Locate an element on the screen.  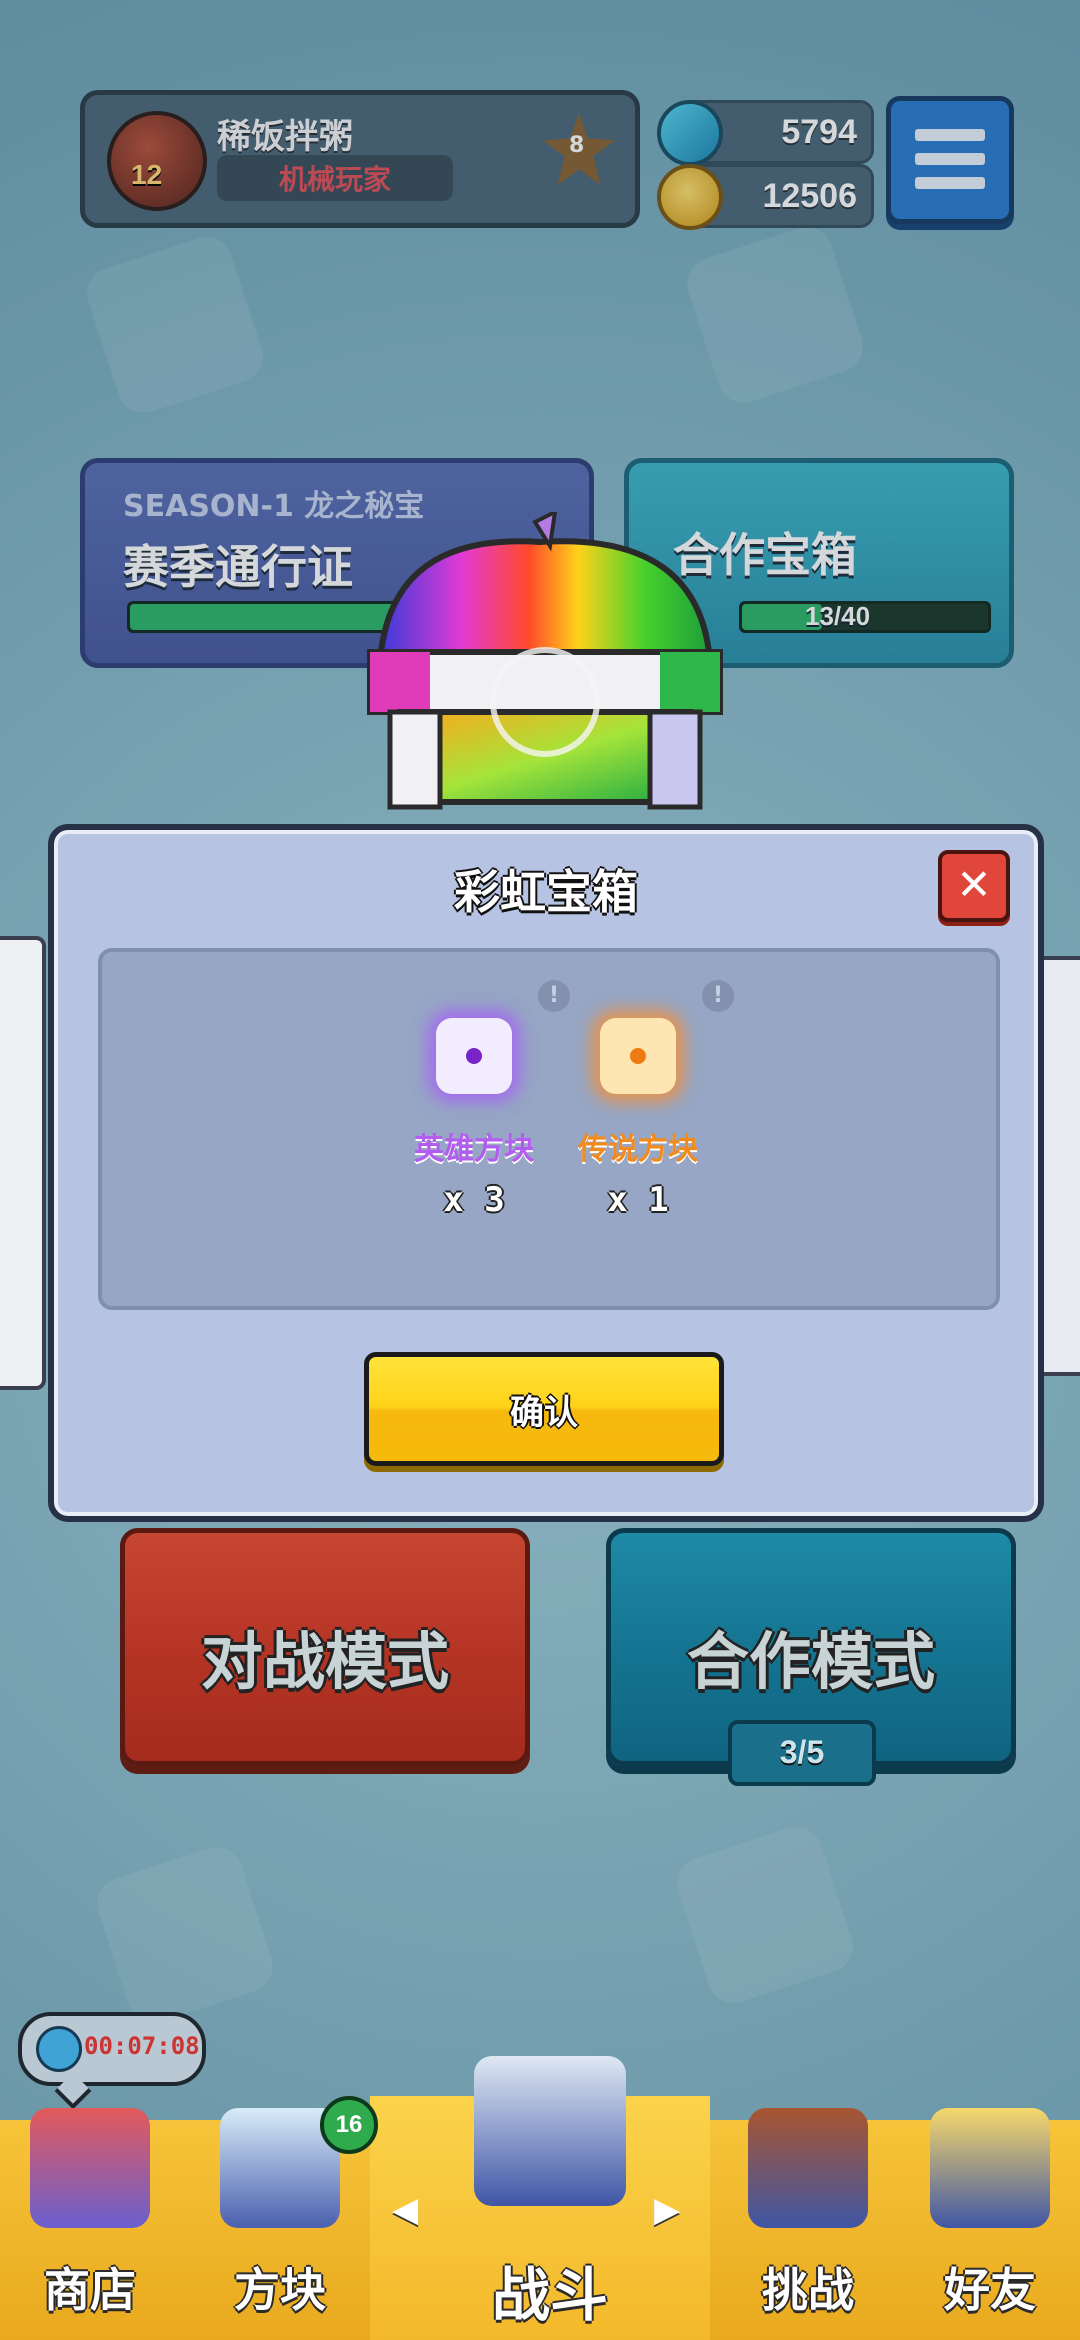
timer-text: 00:07:08 is located at coordinates (142, 2046).